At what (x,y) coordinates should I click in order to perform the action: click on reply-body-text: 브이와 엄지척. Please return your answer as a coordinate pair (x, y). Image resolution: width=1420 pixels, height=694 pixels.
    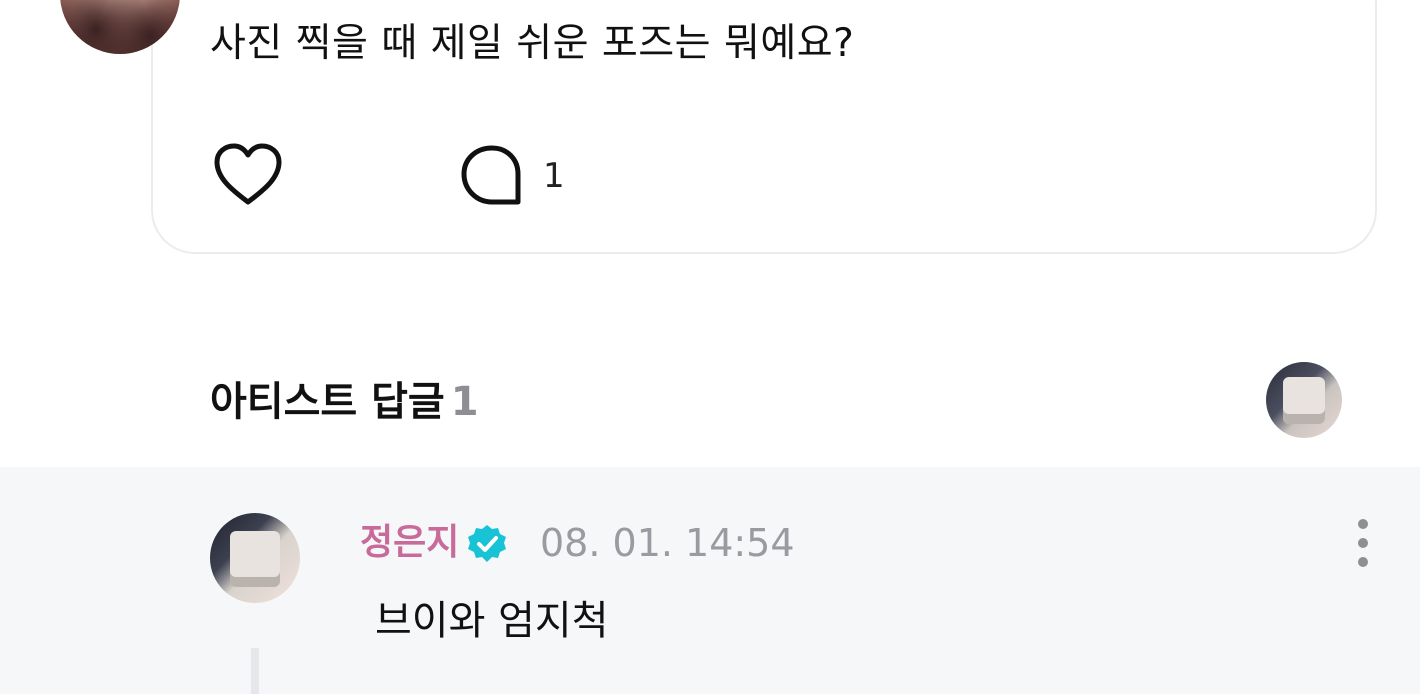
    Looking at the image, I should click on (492, 621).